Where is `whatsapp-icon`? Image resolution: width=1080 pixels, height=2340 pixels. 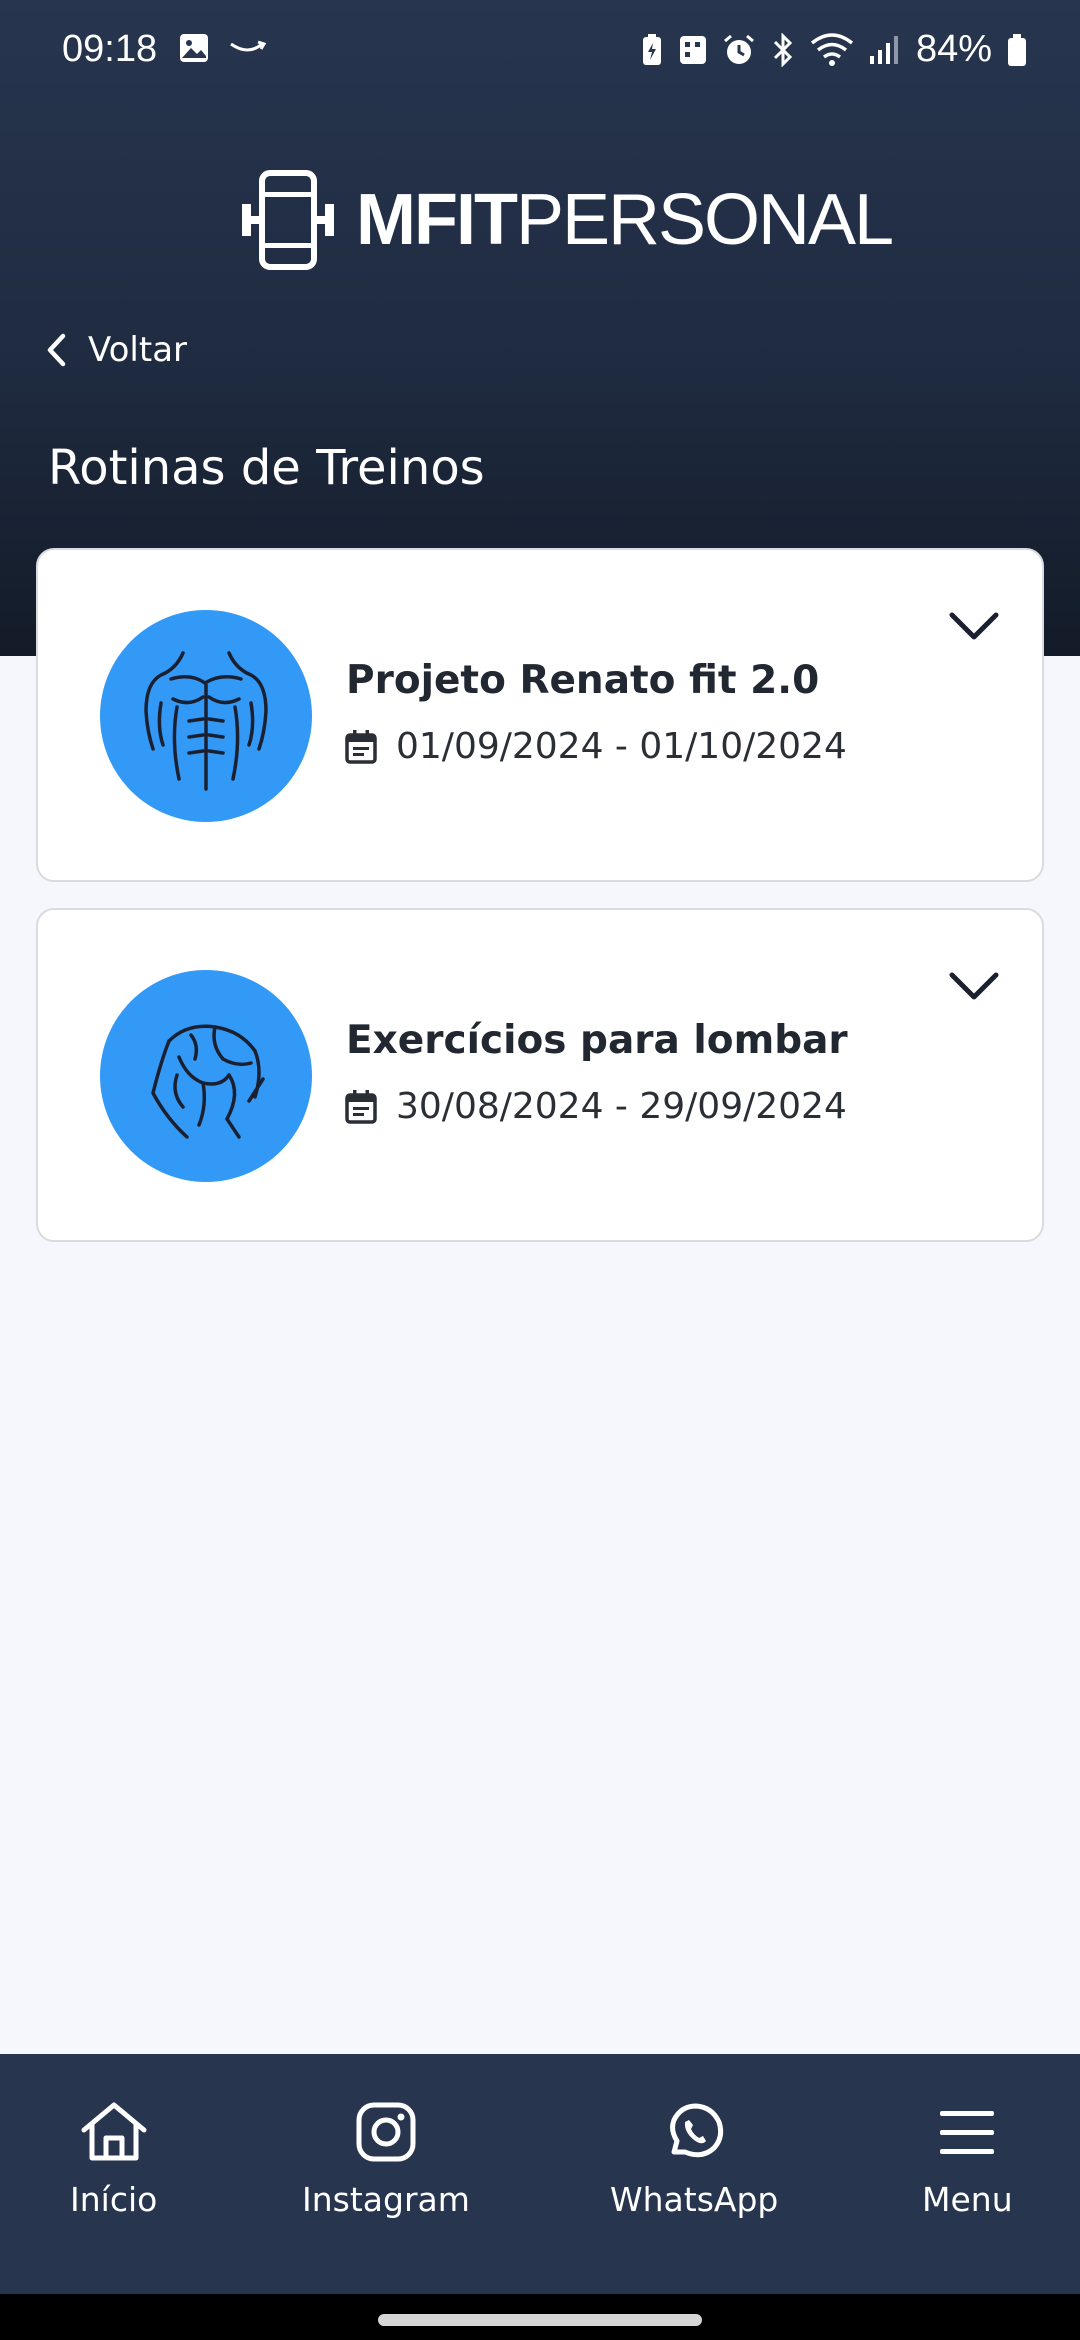
whatsapp-icon is located at coordinates (697, 2130).